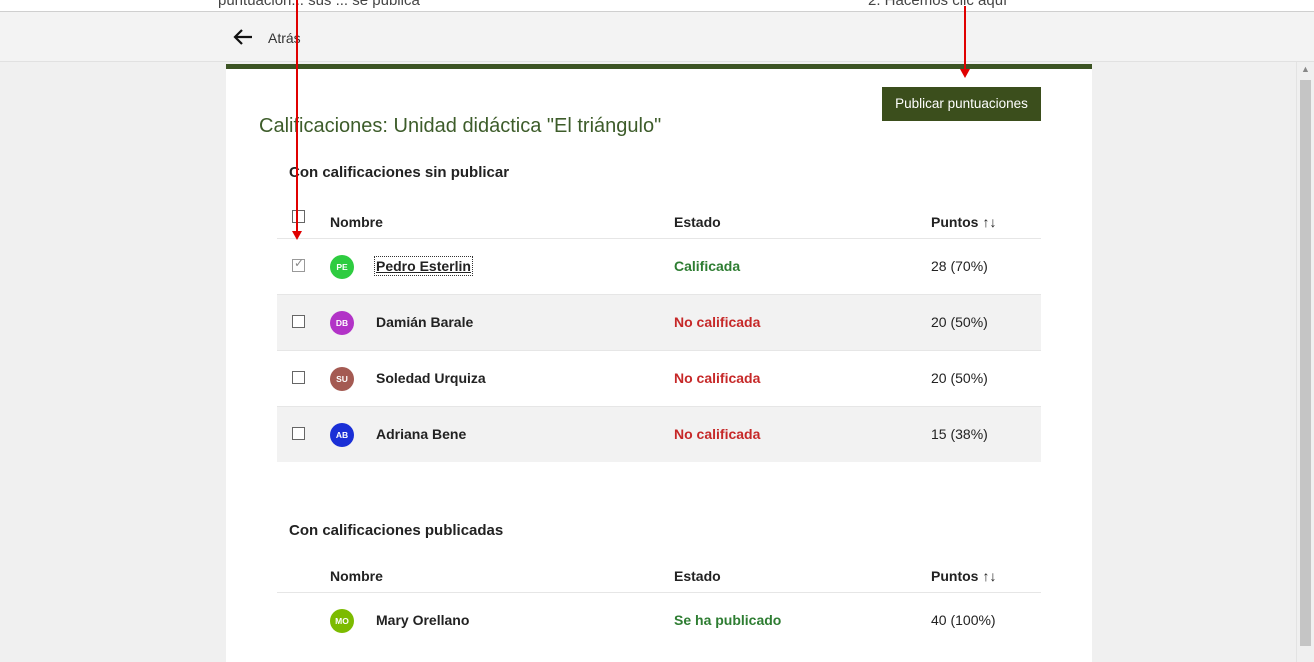 Image resolution: width=1314 pixels, height=662 pixels. What do you see at coordinates (657, 37) in the screenshot?
I see `top-bar: Atrás` at bounding box center [657, 37].